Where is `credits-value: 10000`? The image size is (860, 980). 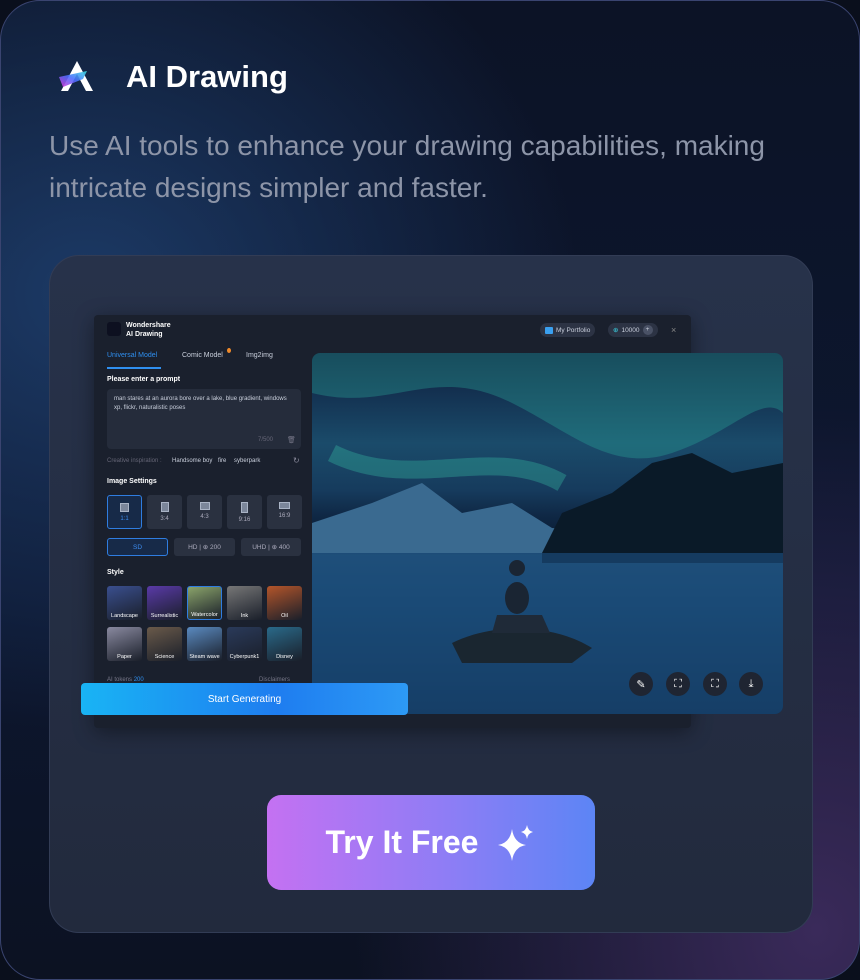 credits-value: 10000 is located at coordinates (630, 330).